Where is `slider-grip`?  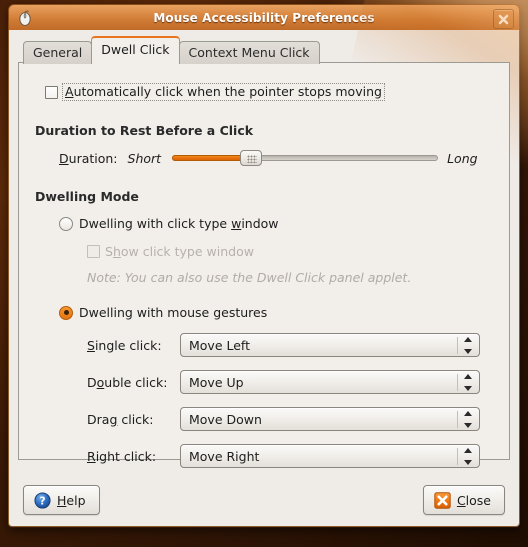 slider-grip is located at coordinates (252, 159).